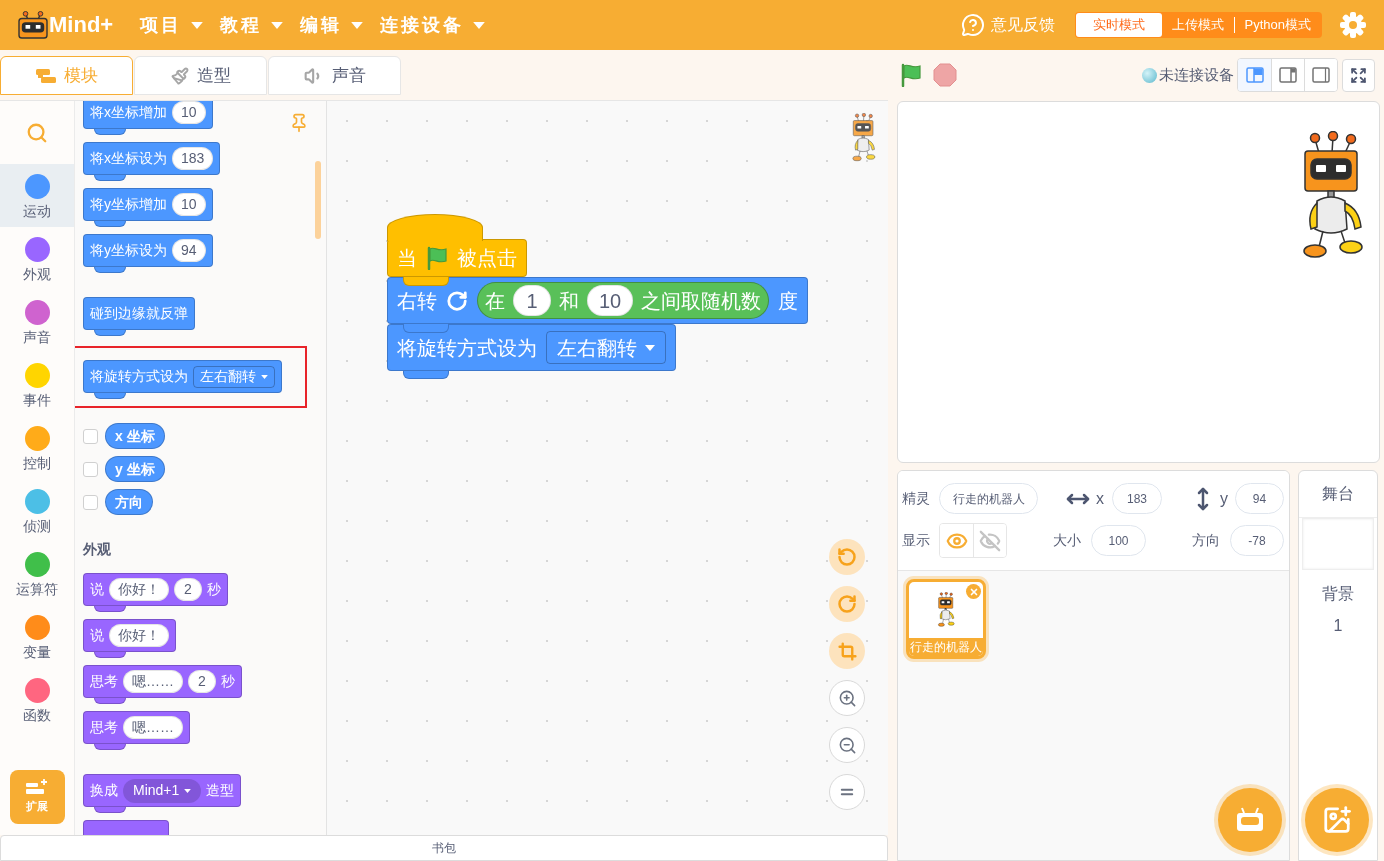 The height and width of the screenshot is (861, 1384). I want to click on redo-icon, so click(847, 604).